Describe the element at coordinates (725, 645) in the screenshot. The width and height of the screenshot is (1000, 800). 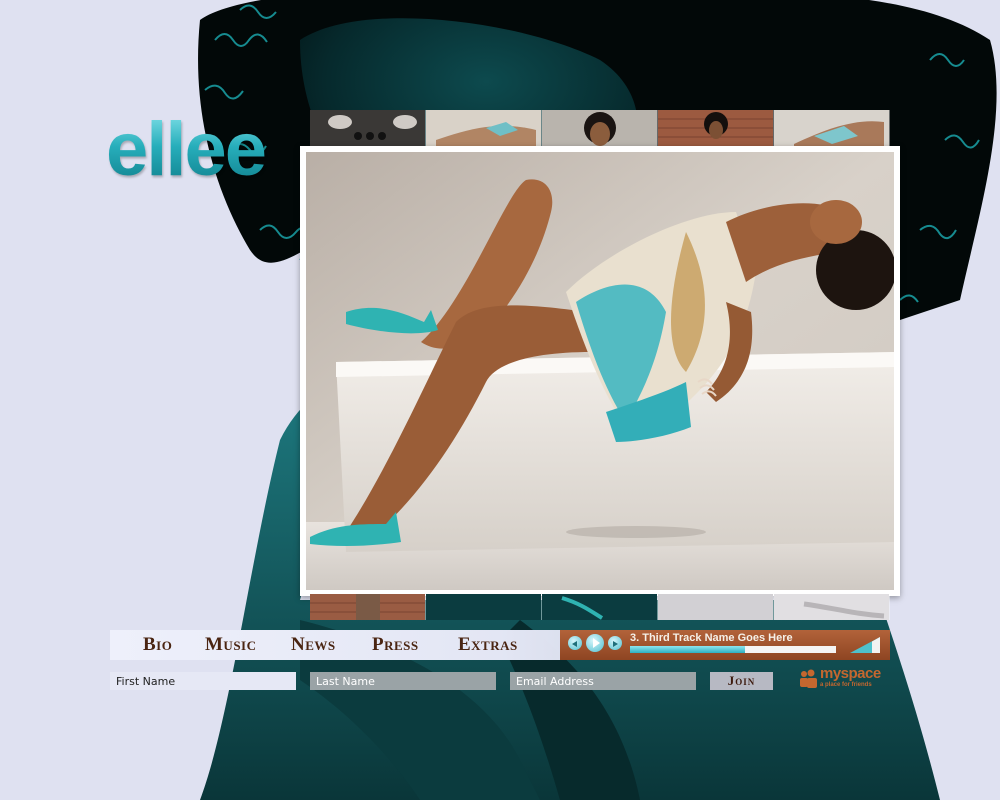
I see `music-player: 3. Third Track Name Goes Here` at that location.